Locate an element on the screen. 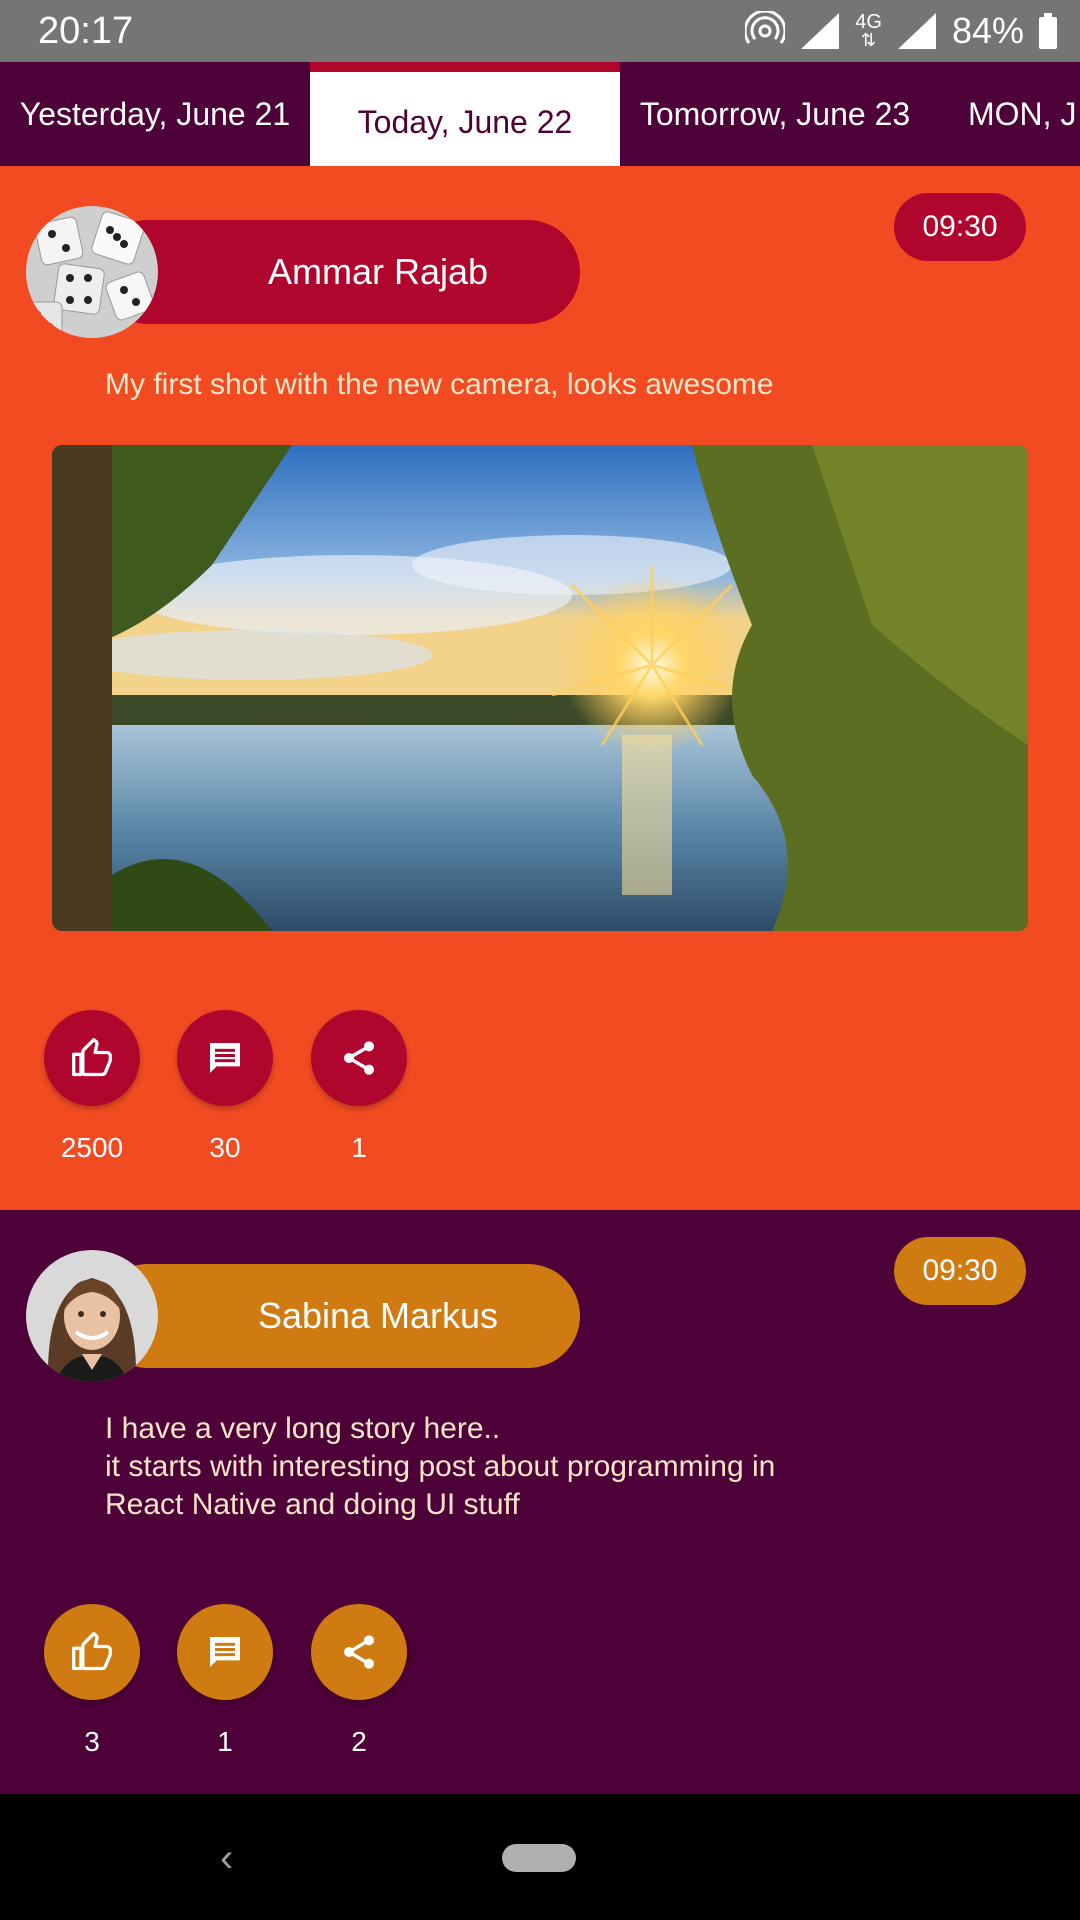 The height and width of the screenshot is (1920, 1080). share-count: 2 is located at coordinates (359, 1741).